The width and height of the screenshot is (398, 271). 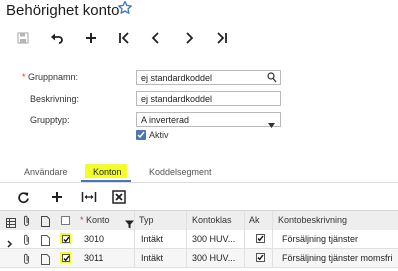 I want to click on tab-code-segments: Koddelsegment, so click(x=180, y=172).